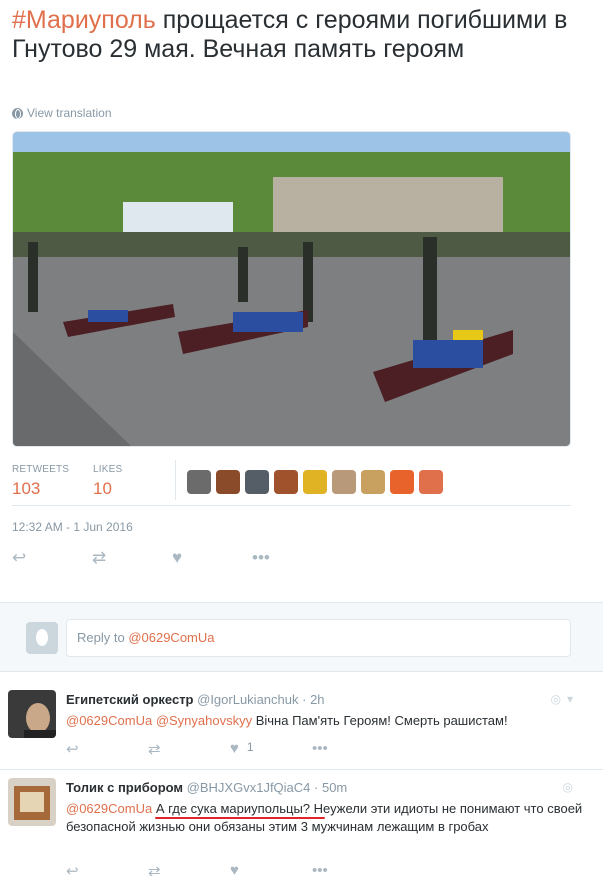 Image resolution: width=603 pixels, height=876 pixels. Describe the element at coordinates (569, 699) in the screenshot. I see `location-pin-icon: ▾` at that location.